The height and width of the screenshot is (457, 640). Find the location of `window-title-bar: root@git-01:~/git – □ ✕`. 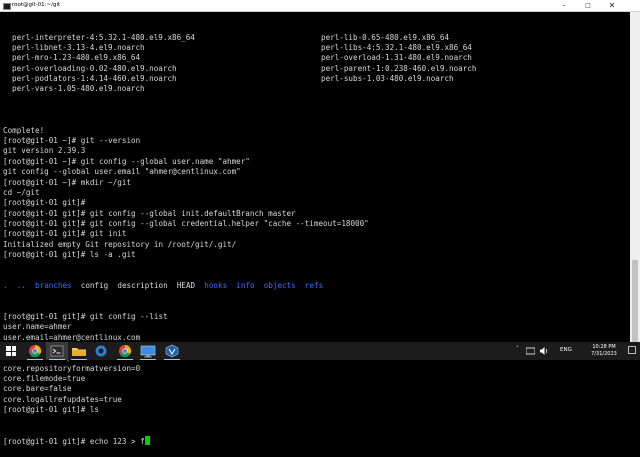

window-title-bar: root@git-01:~/git – □ ✕ is located at coordinates (320, 6).